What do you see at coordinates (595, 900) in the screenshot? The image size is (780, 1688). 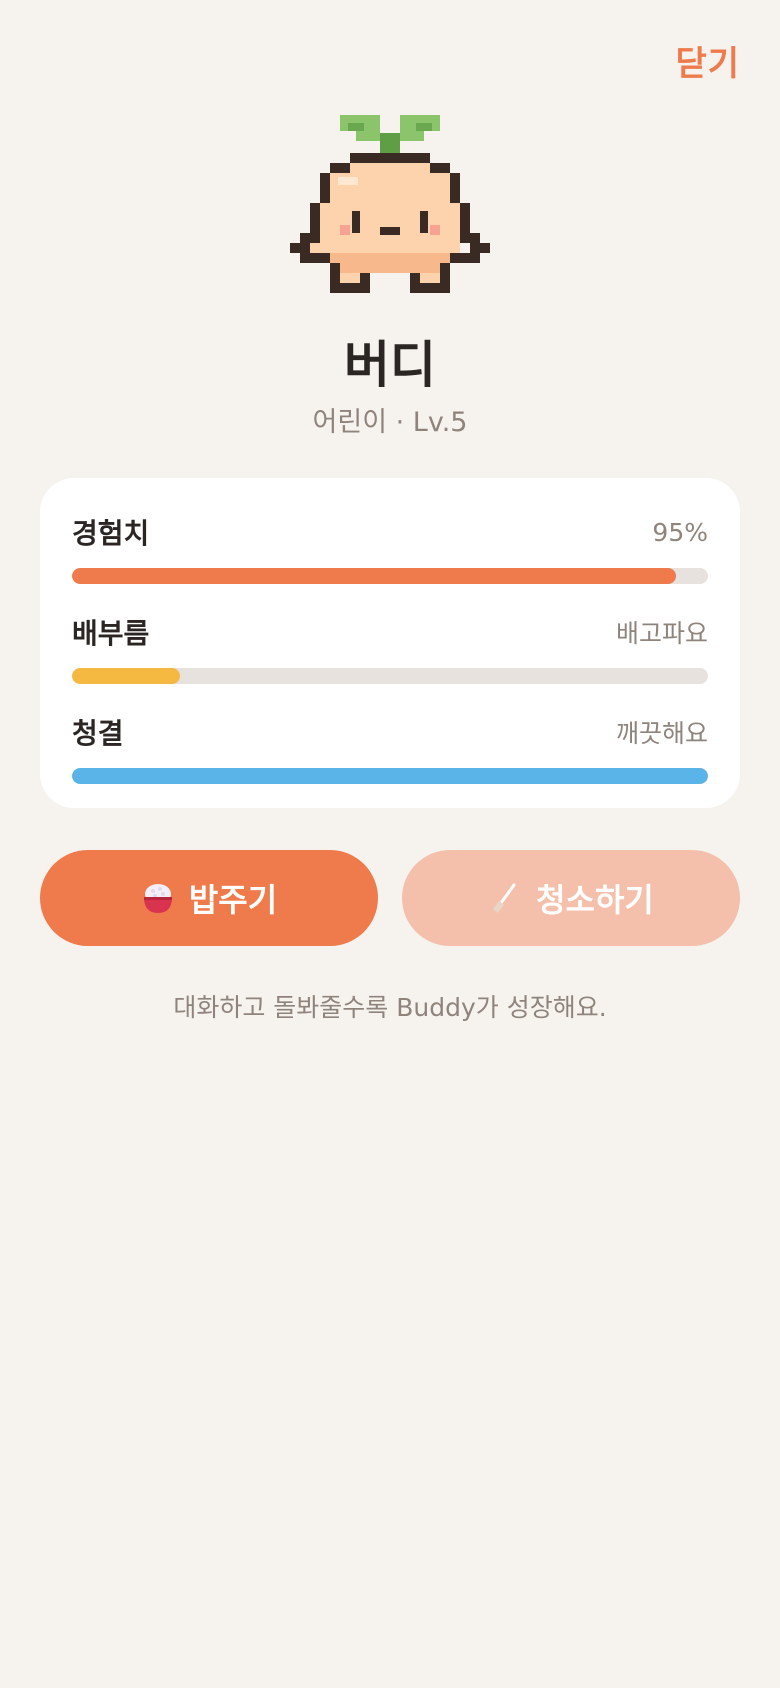 I see `clean-button-label: 청소하기` at bounding box center [595, 900].